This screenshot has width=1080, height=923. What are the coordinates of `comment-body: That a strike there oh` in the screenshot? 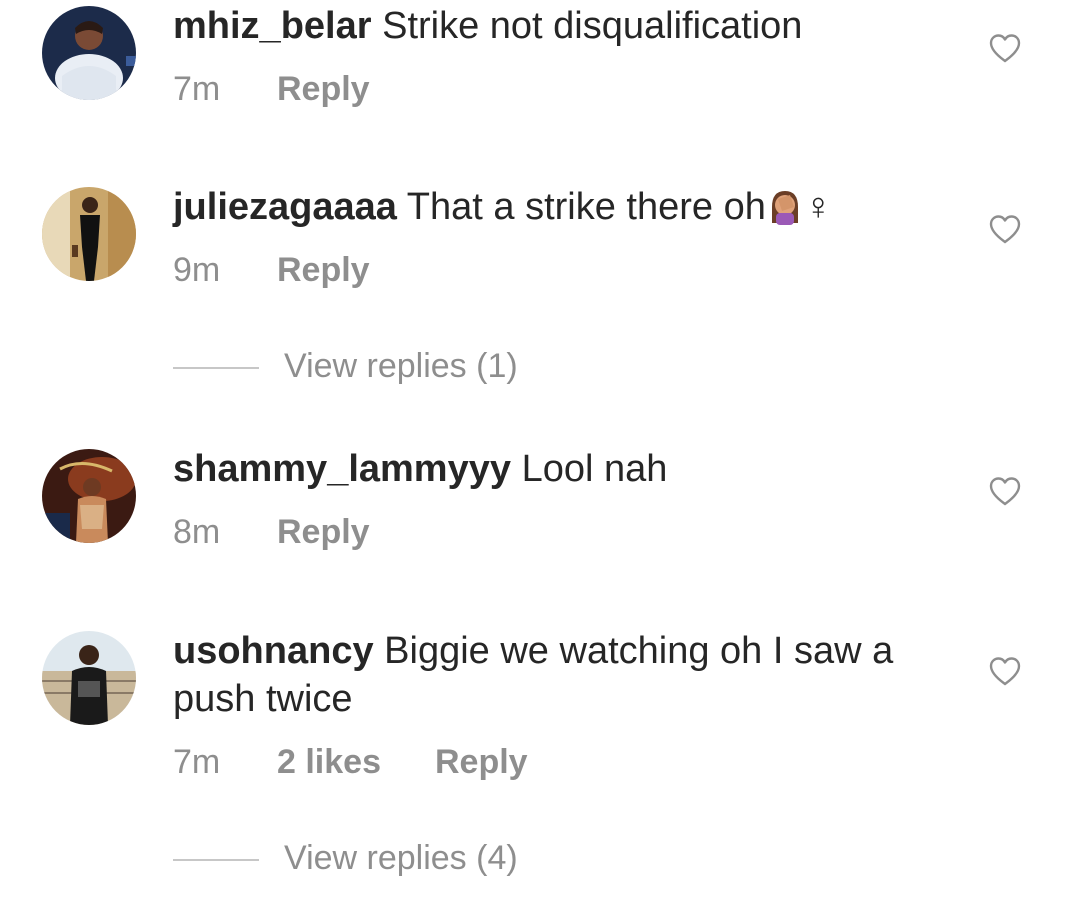 It's located at (586, 207).